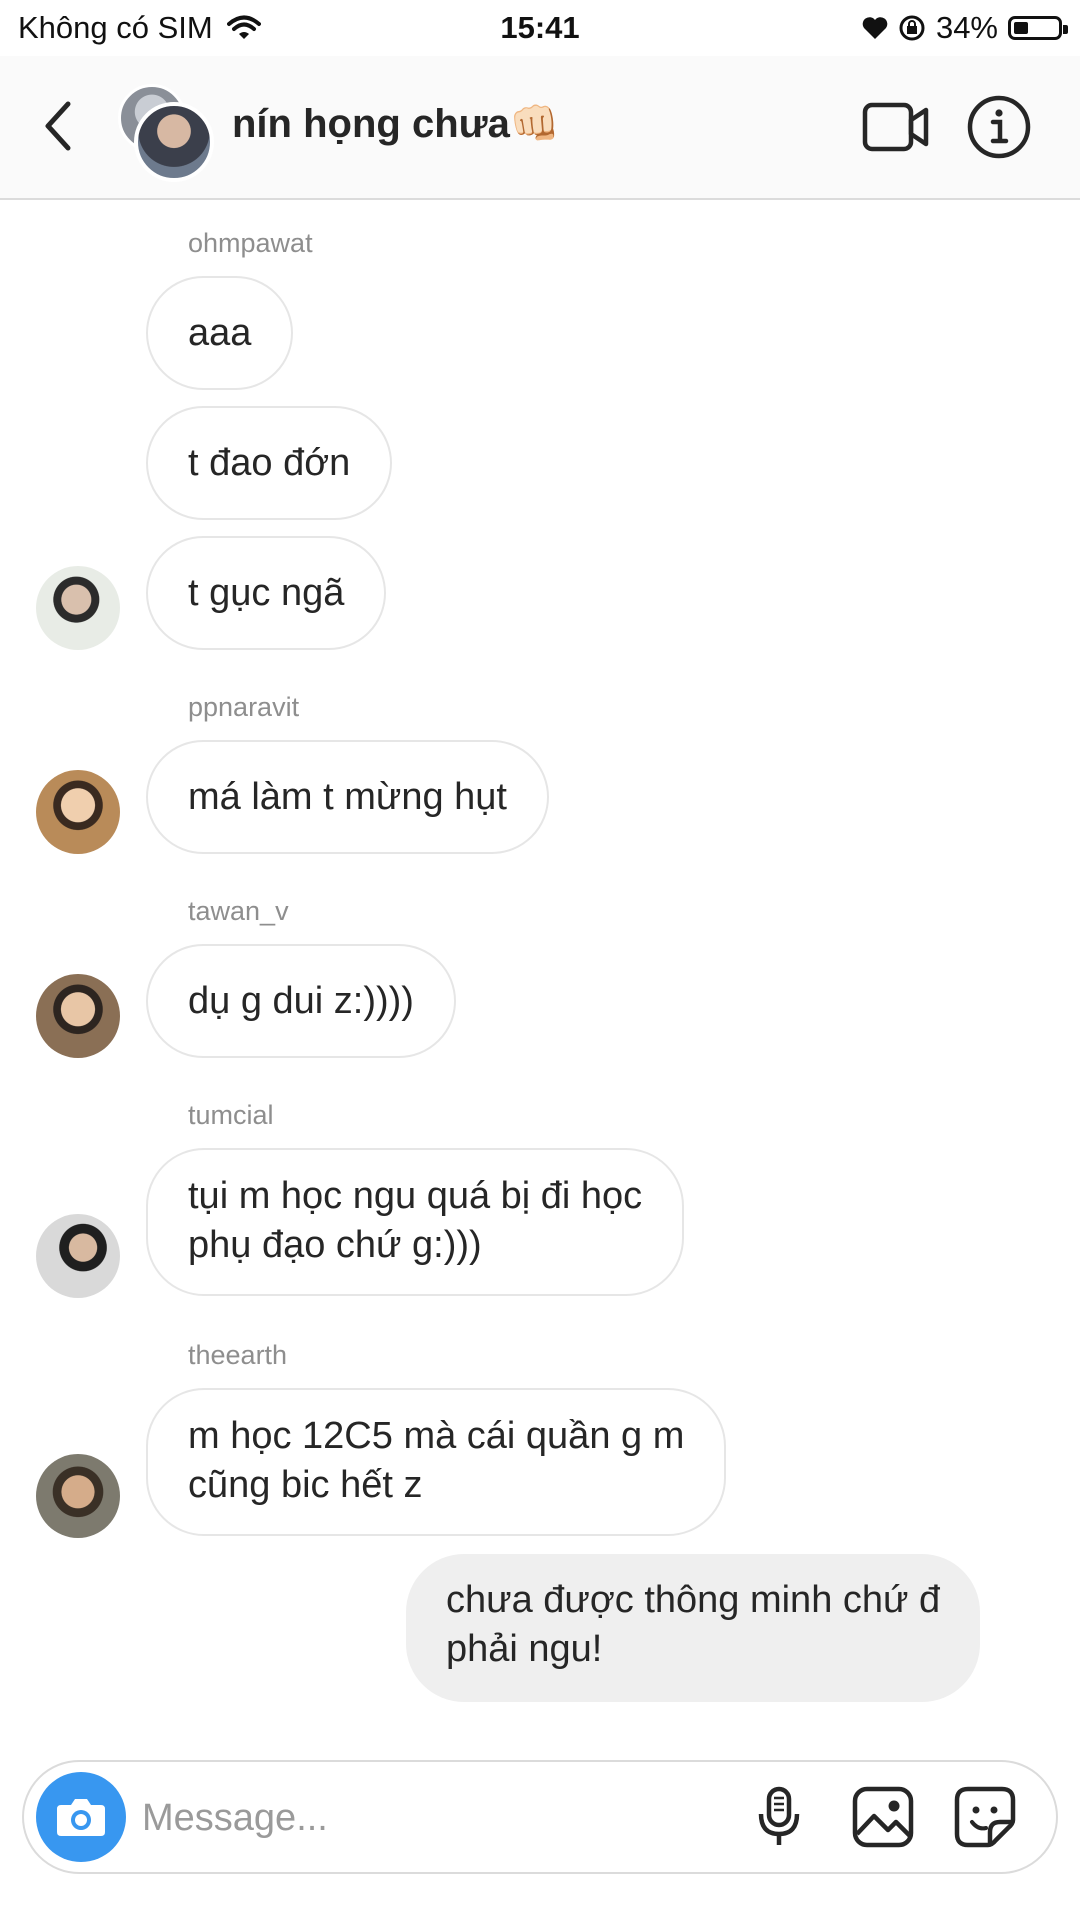  What do you see at coordinates (250, 243) in the screenshot?
I see `sender-name: ohmpawat` at bounding box center [250, 243].